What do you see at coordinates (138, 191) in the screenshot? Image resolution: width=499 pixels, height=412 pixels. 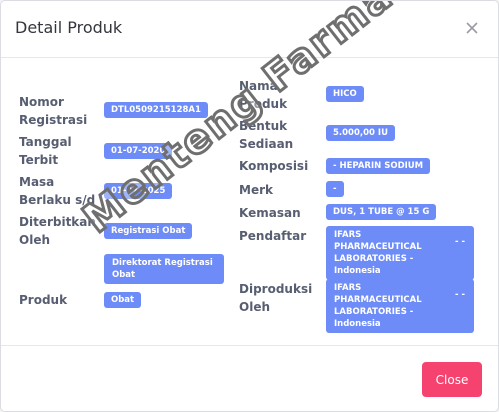 I see `value-masa-berlaku: 01-07-2025` at bounding box center [138, 191].